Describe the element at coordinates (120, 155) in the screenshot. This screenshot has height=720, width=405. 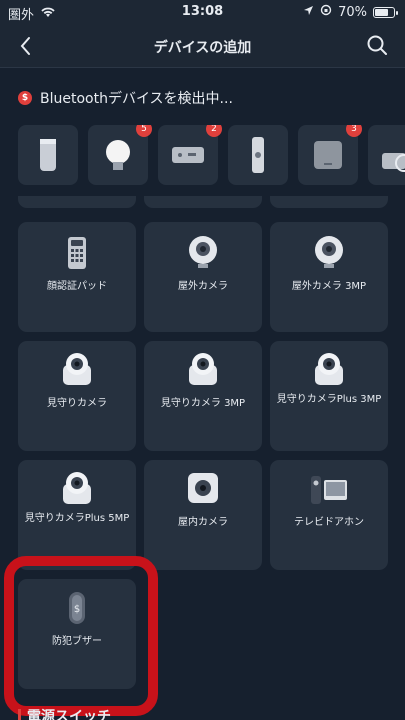
I see `scanned-device-bulb: 5` at that location.